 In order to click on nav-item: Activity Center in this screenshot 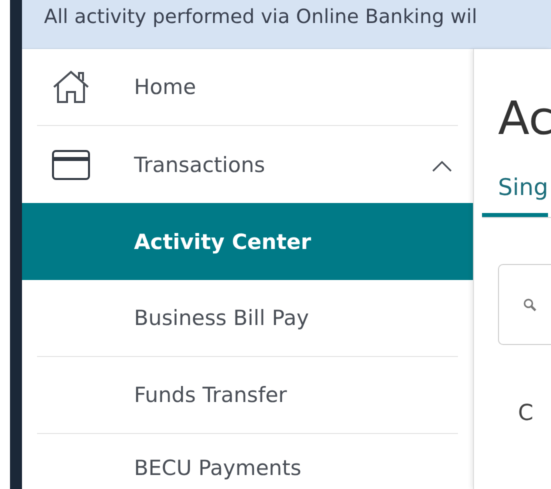, I will do `click(247, 241)`.